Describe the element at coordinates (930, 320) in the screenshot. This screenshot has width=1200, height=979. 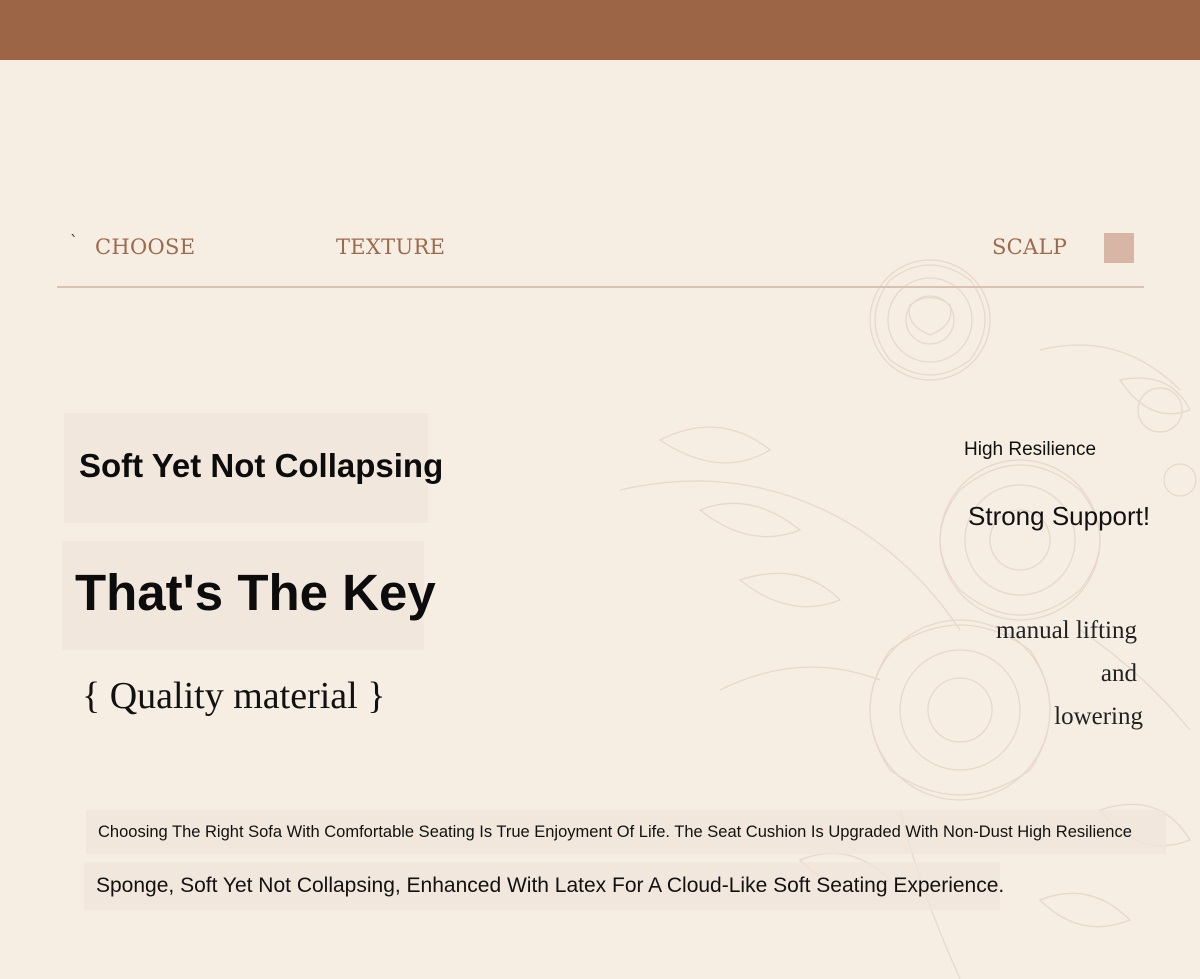
I see `rose-top` at that location.